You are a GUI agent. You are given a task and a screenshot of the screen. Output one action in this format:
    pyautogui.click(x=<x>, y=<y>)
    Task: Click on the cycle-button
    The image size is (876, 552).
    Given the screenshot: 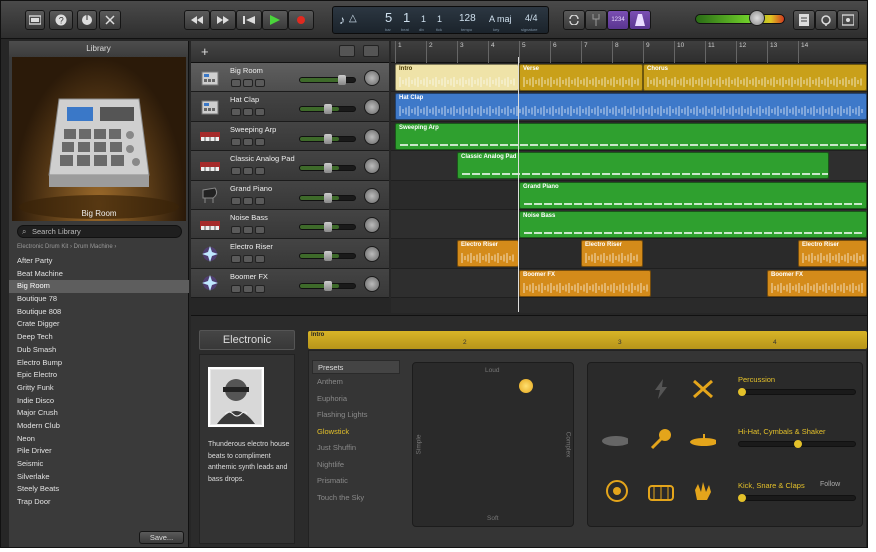 What is the action you would take?
    pyautogui.click(x=574, y=20)
    